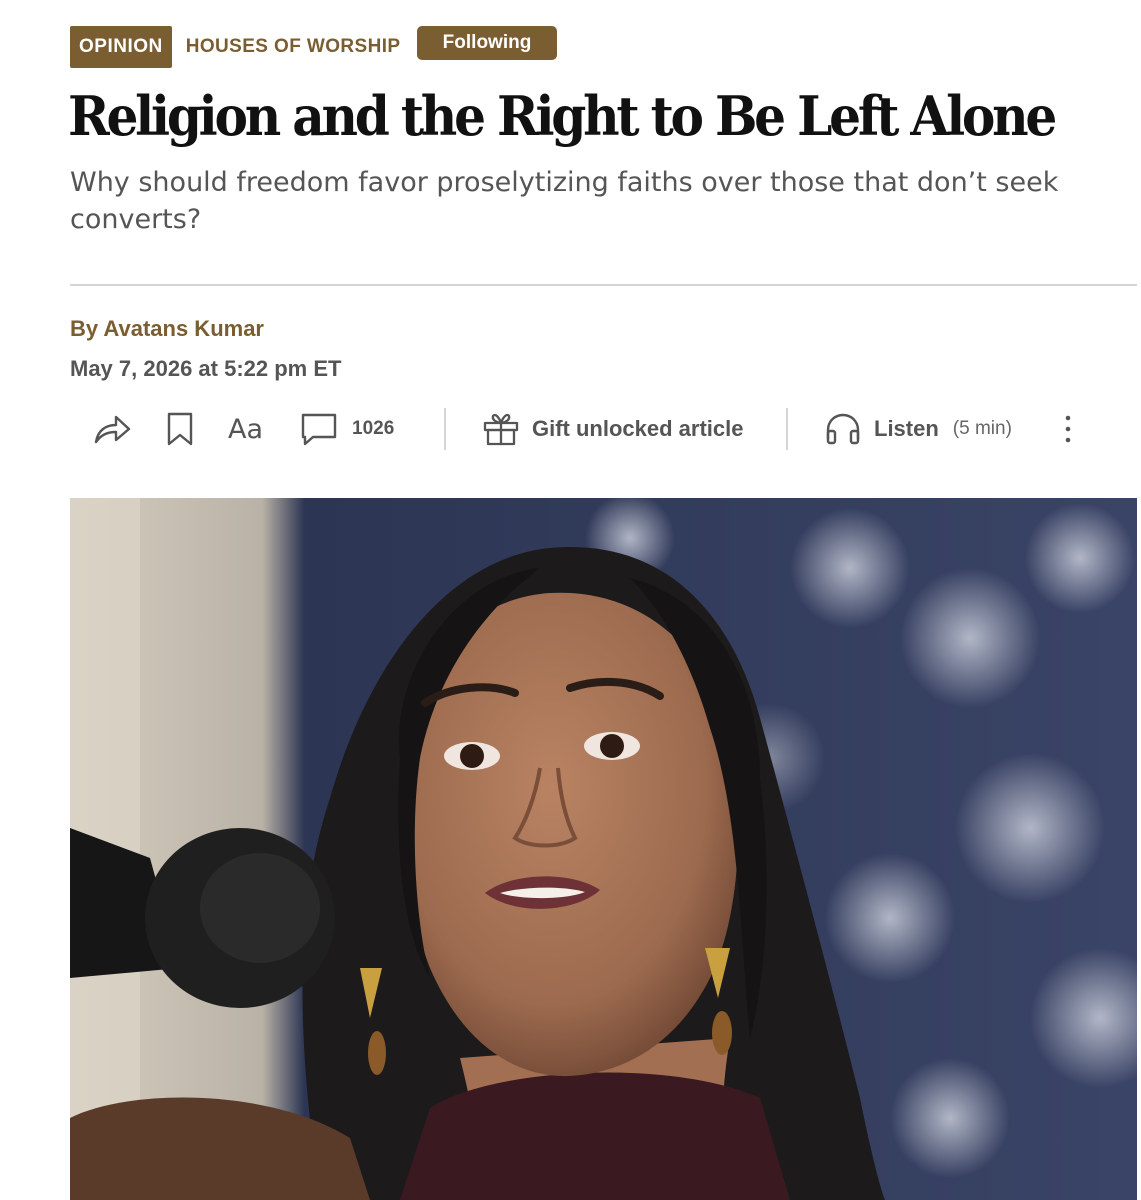 The height and width of the screenshot is (1200, 1141). Describe the element at coordinates (84, 328) in the screenshot. I see `byline-prefix: By` at that location.